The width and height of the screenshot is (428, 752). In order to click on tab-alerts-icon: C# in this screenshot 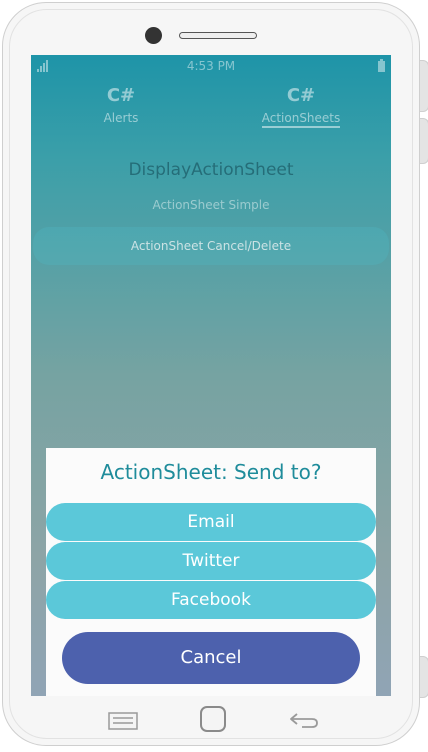, I will do `click(121, 95)`.